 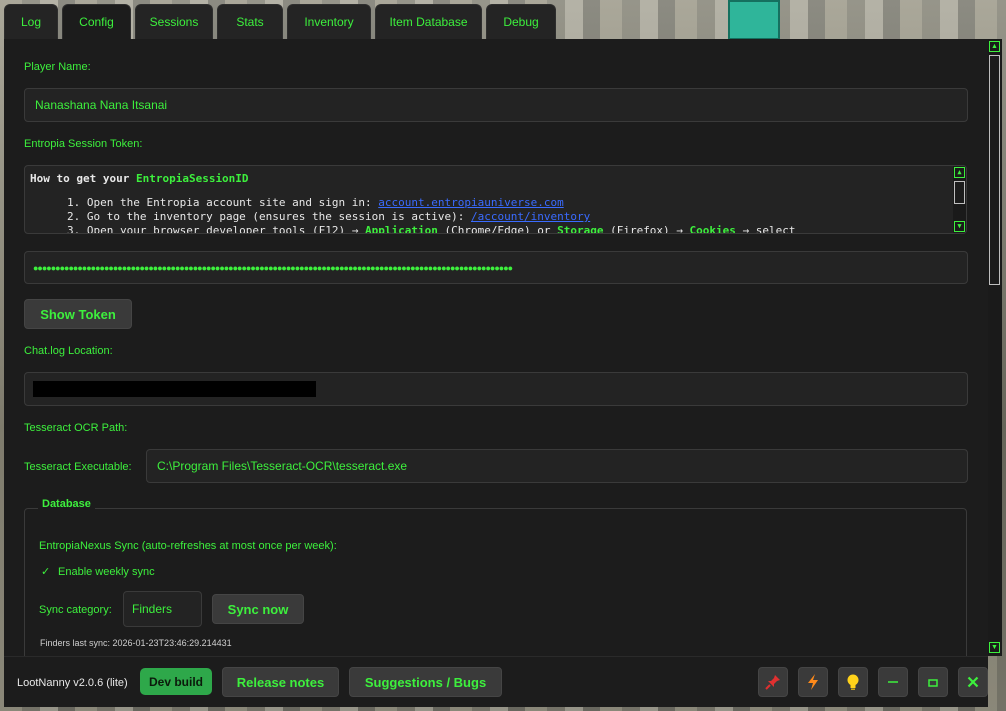 I want to click on pin-button, so click(x=773, y=682).